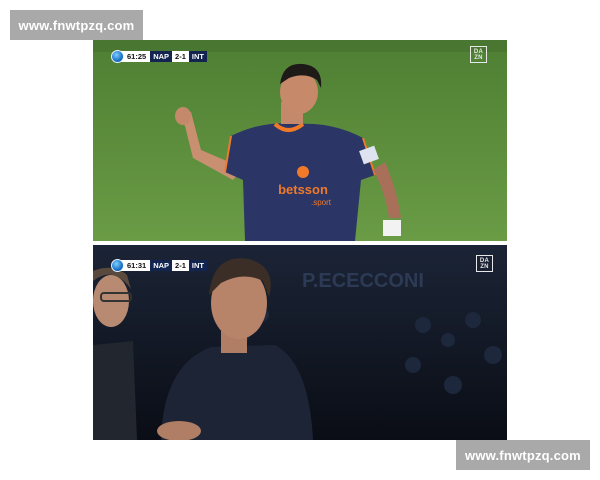 The image size is (600, 480). What do you see at coordinates (303, 189) in the screenshot?
I see `shirt-sponsor-main: betsson` at bounding box center [303, 189].